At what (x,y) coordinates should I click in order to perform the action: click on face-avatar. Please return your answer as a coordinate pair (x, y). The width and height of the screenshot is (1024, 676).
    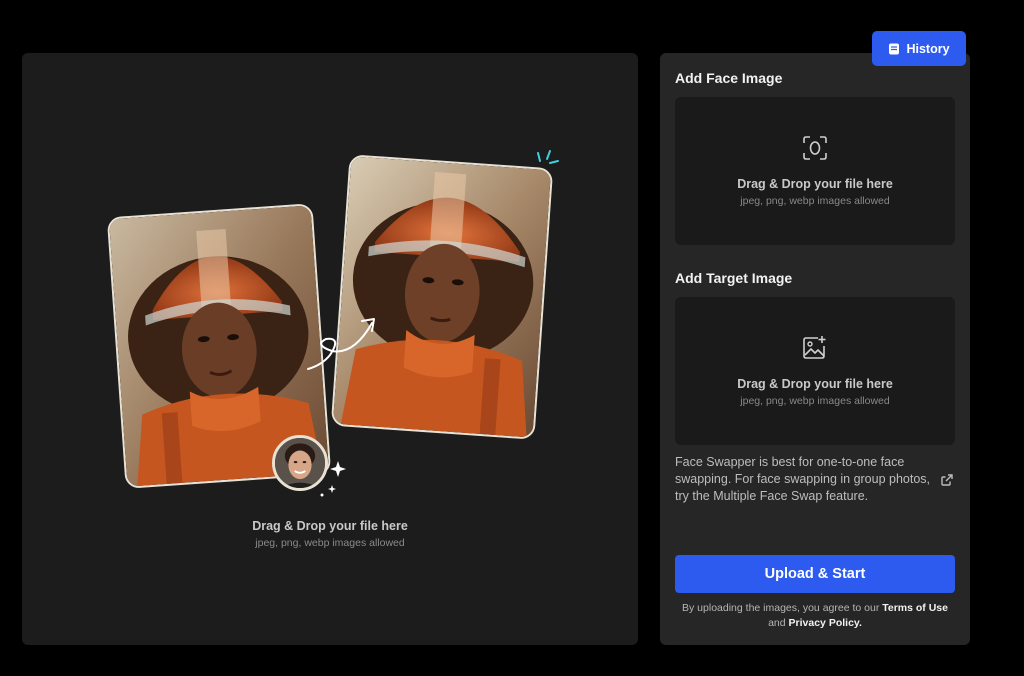
    Looking at the image, I should click on (300, 463).